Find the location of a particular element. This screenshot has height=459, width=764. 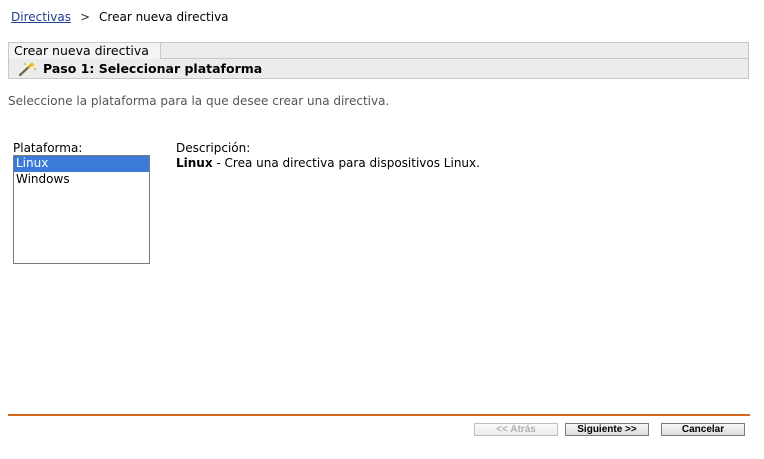

wand-icon is located at coordinates (27, 69).